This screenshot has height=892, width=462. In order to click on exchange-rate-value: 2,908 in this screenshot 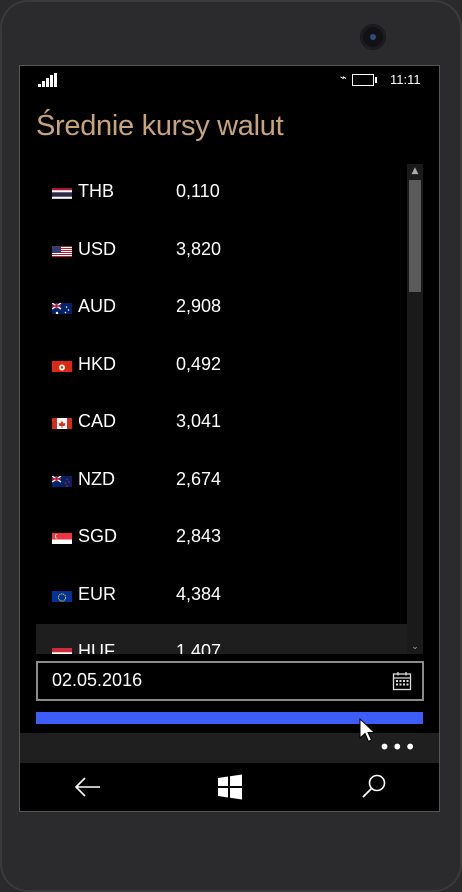, I will do `click(199, 306)`.